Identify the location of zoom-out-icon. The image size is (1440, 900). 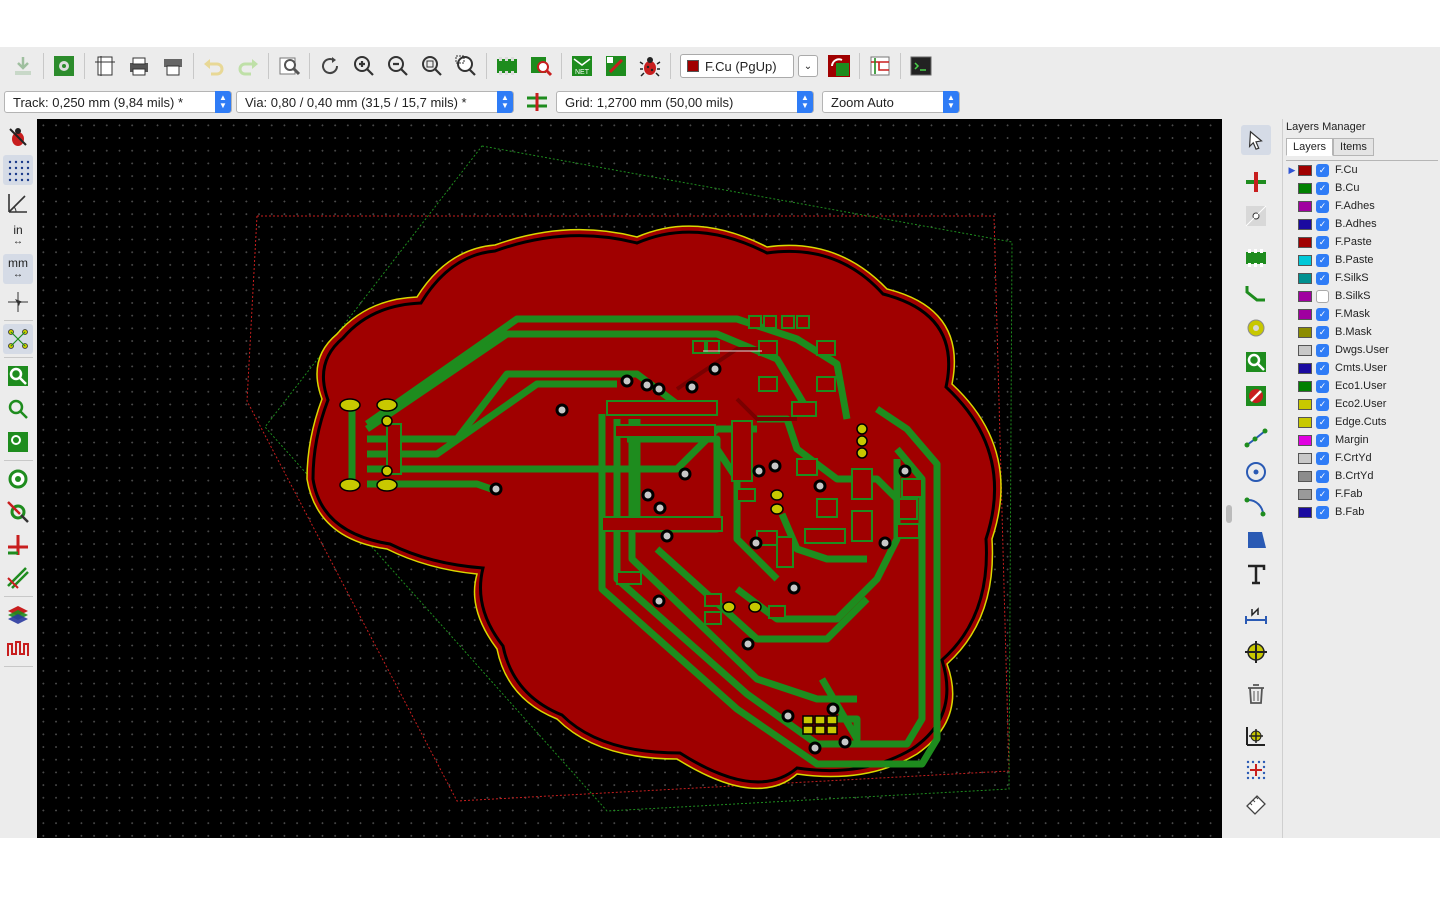
(398, 66).